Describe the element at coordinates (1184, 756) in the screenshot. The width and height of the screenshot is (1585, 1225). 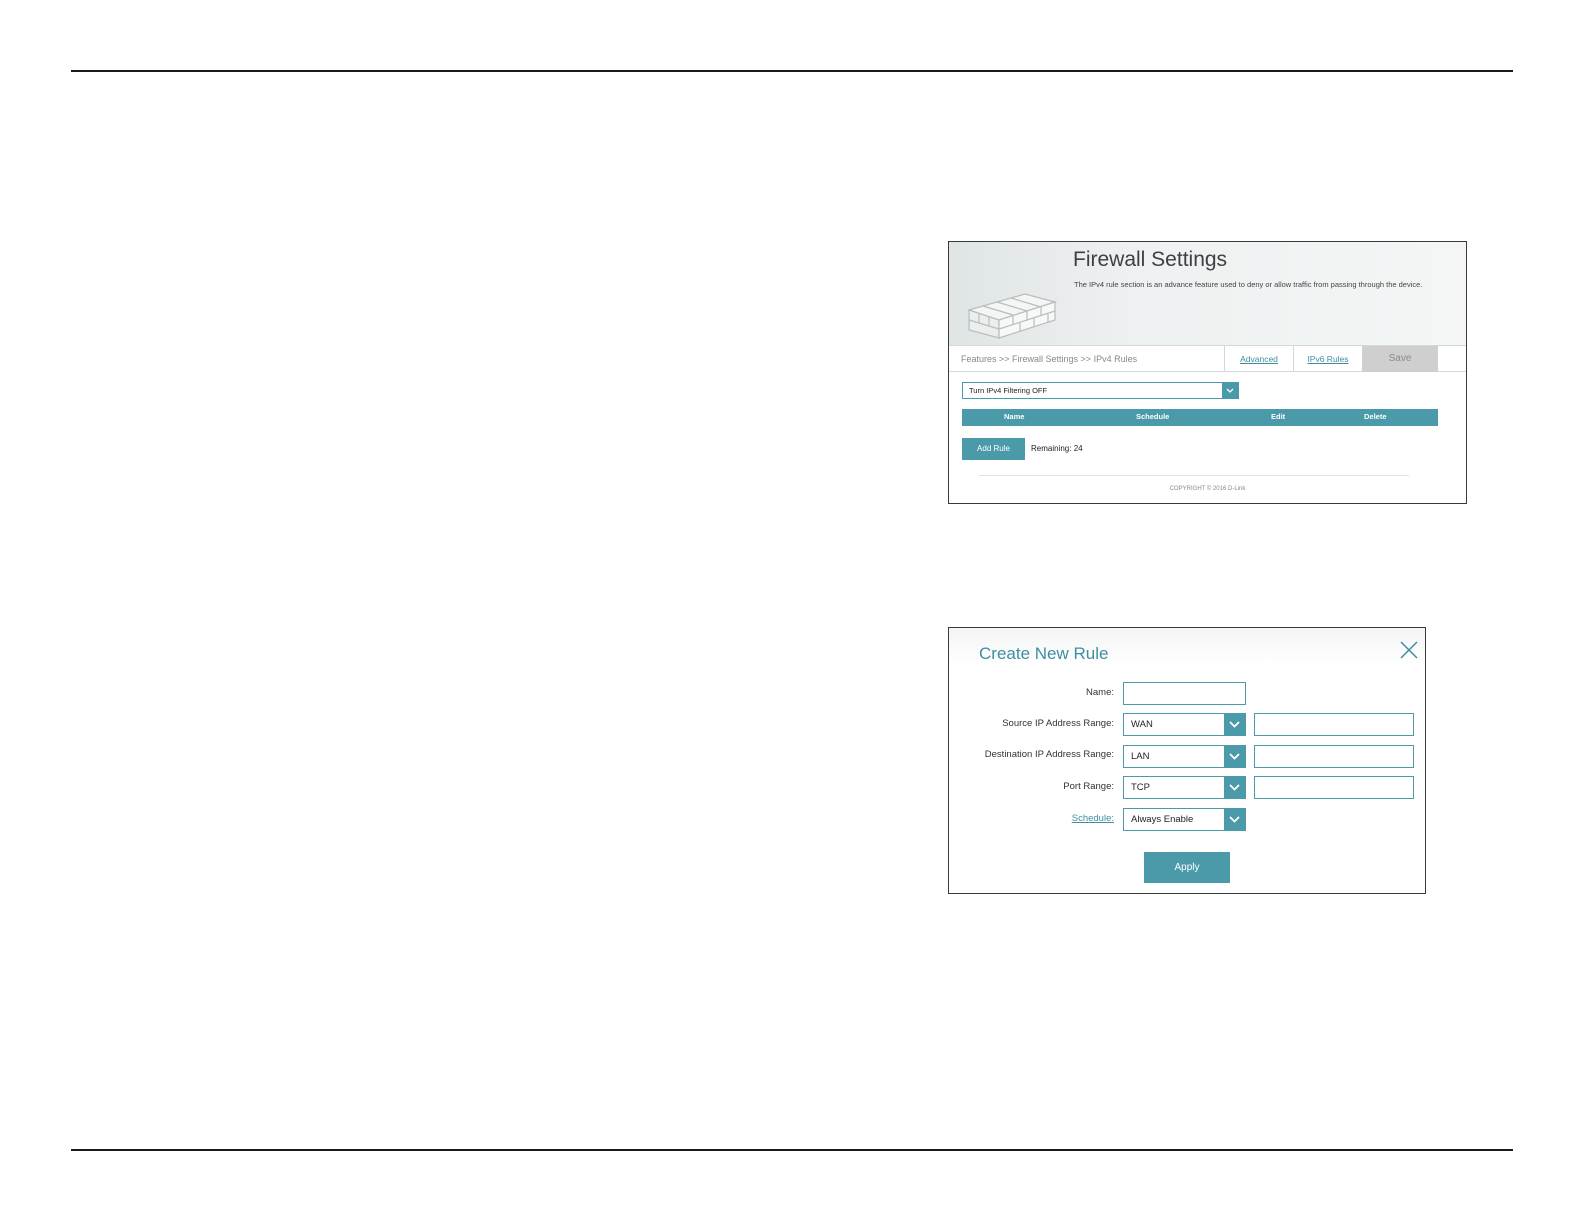
I see `destination-ip-select: LAN` at that location.